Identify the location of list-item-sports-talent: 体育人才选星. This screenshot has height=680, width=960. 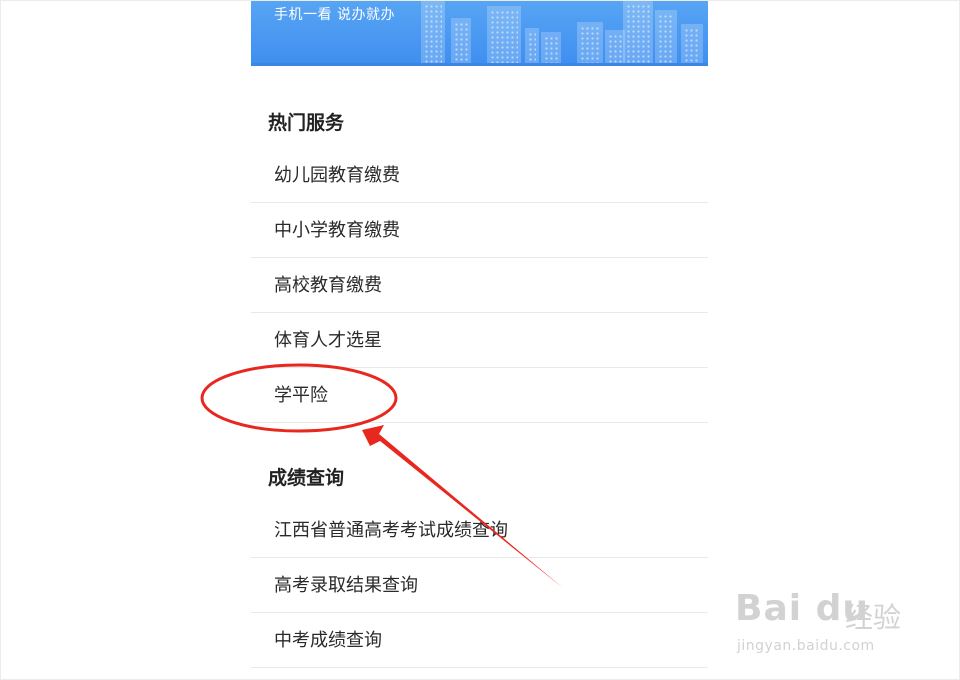
(479, 340).